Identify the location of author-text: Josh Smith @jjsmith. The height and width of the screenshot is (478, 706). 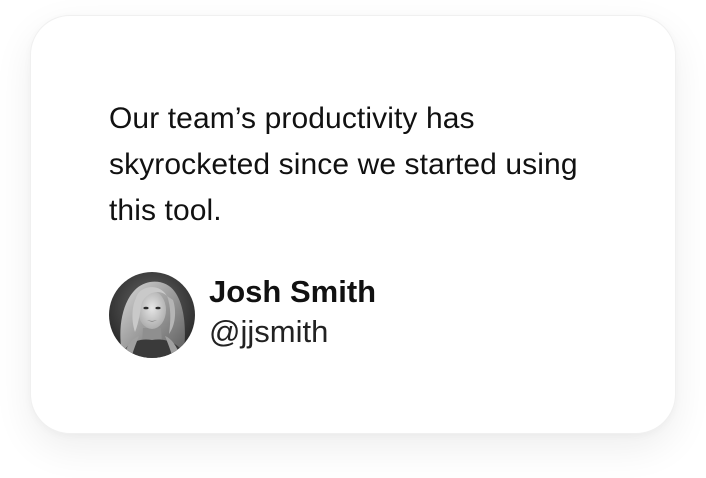
(292, 312).